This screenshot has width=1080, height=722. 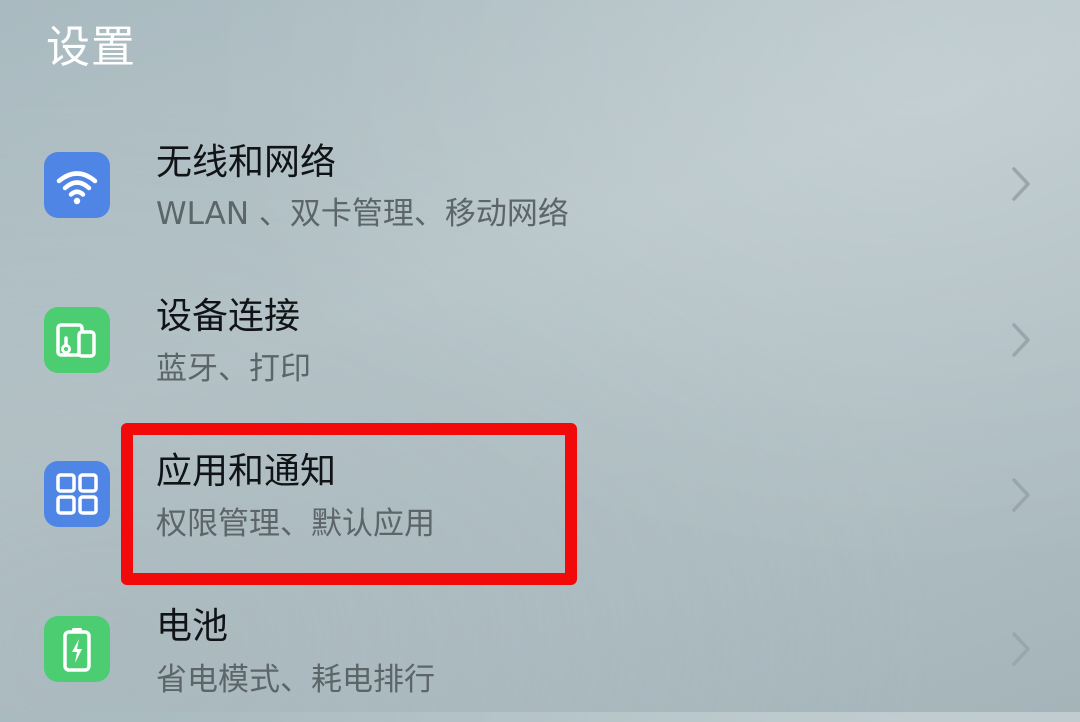 I want to click on battery-icon, so click(x=77, y=649).